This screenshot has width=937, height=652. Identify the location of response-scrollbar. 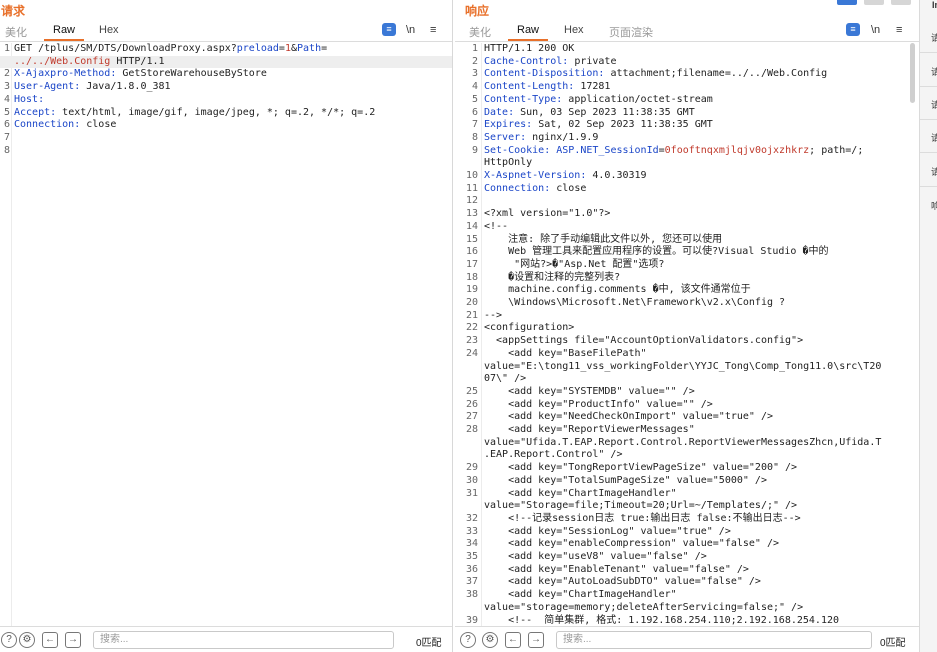
(912, 73).